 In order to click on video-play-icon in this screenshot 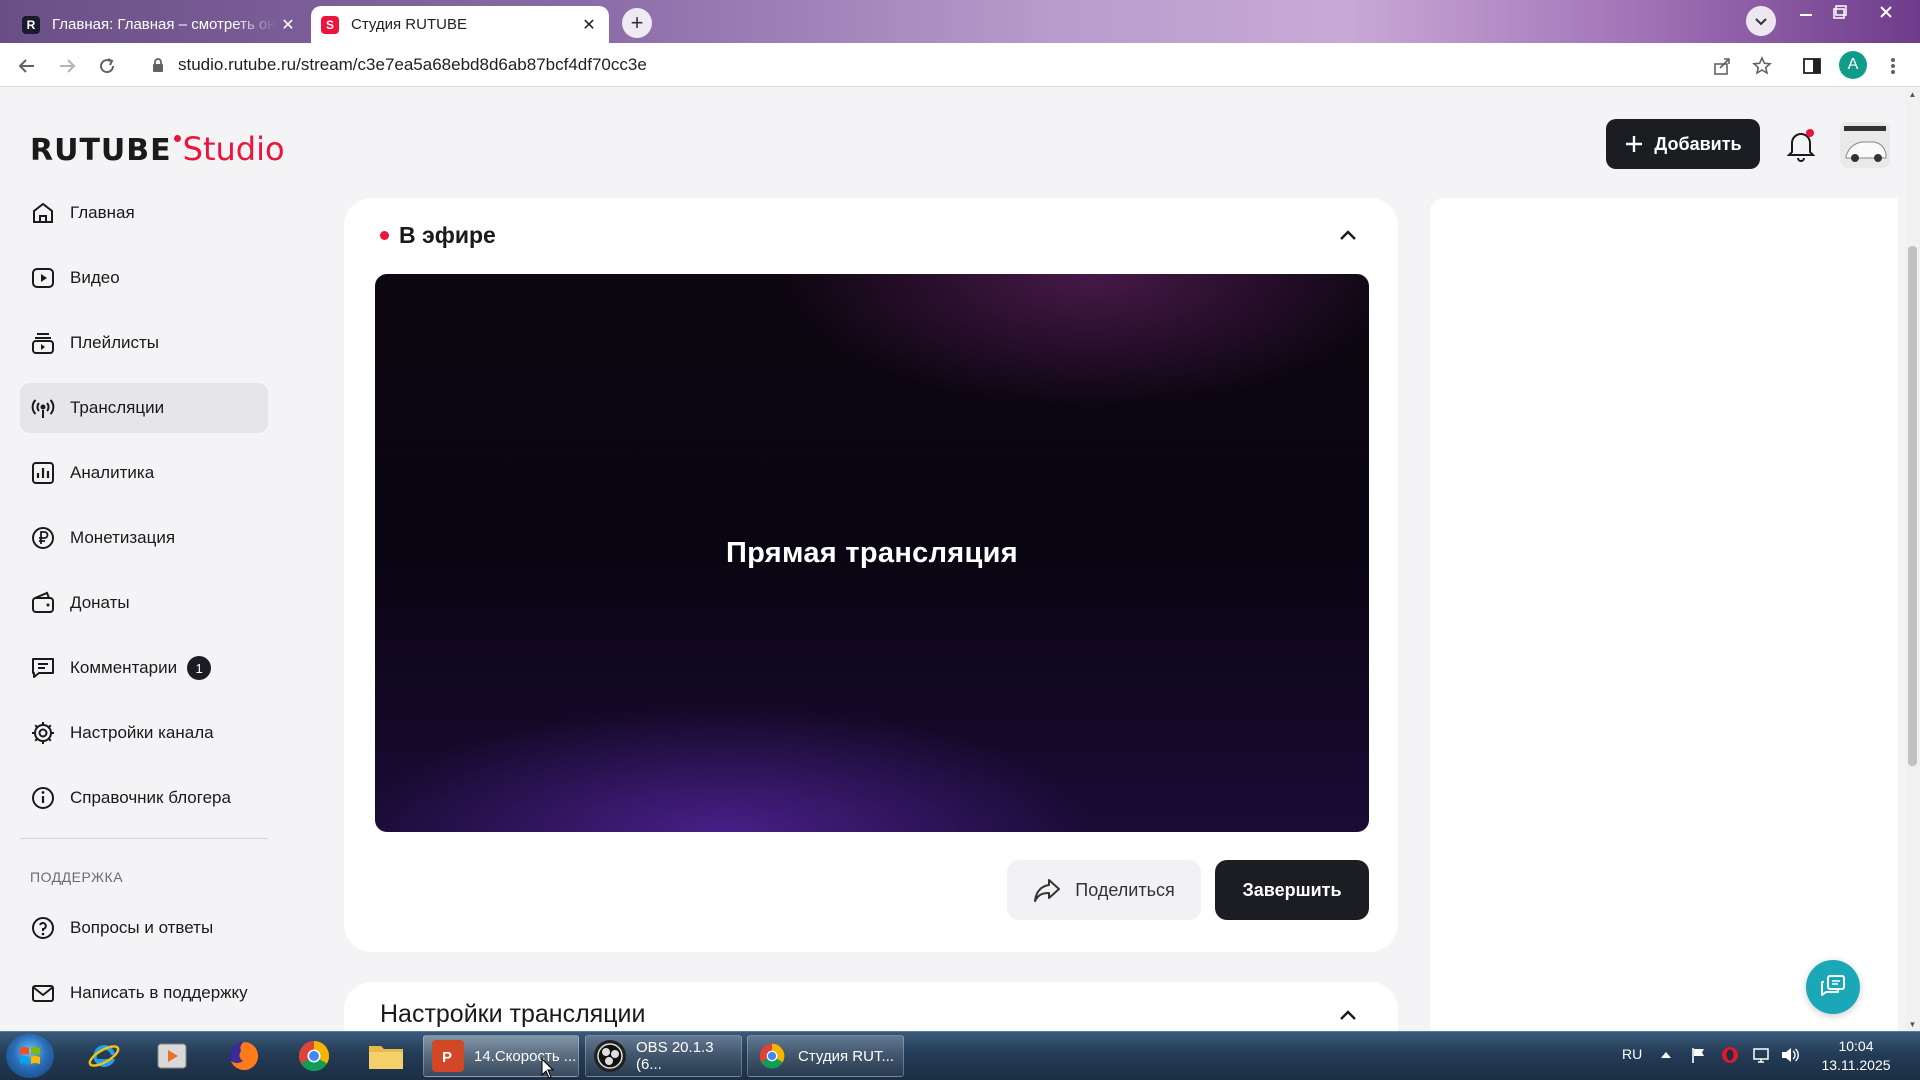, I will do `click(43, 278)`.